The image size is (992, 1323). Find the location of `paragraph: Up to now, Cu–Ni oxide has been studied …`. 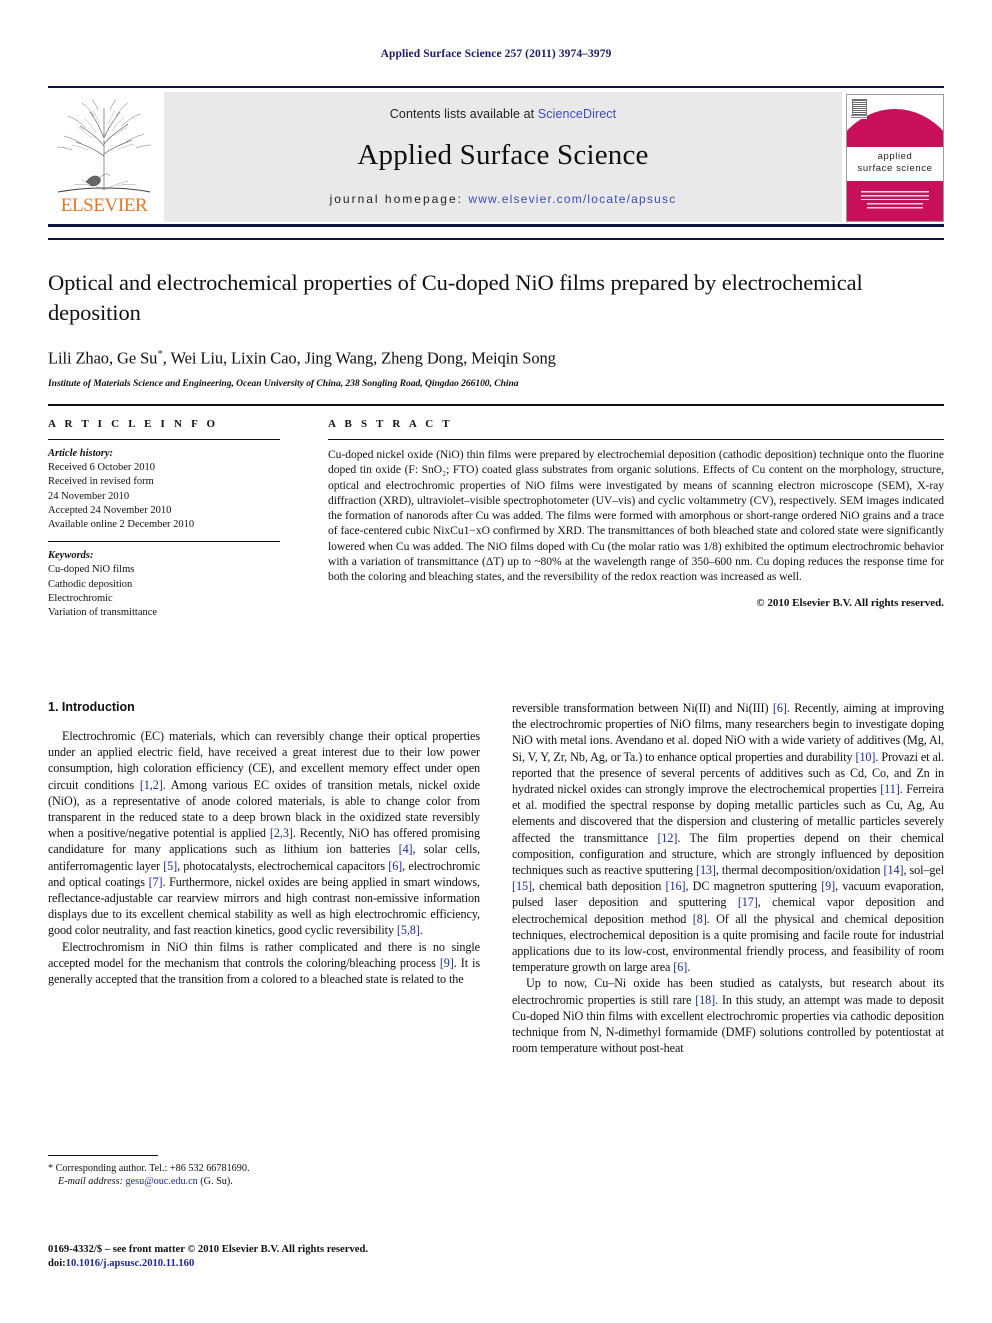

paragraph: Up to now, Cu–Ni oxide has been studied … is located at coordinates (728, 1016).